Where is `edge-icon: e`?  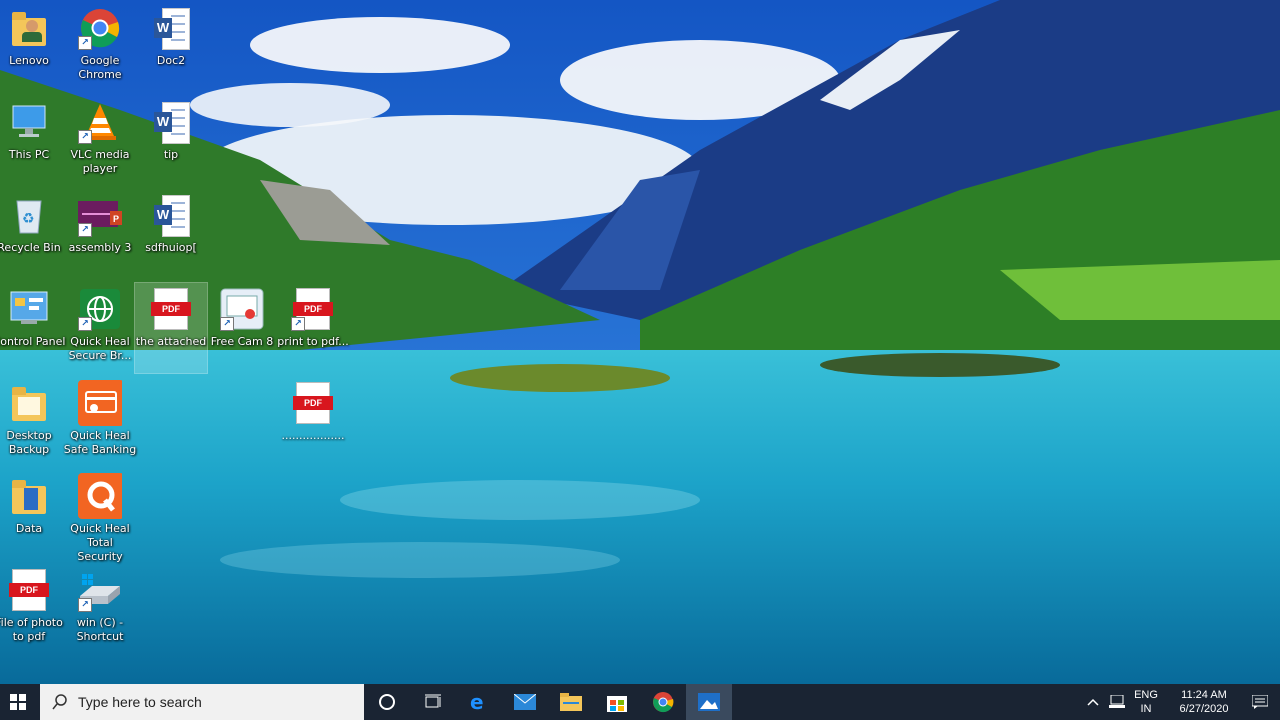 edge-icon: e is located at coordinates (477, 702).